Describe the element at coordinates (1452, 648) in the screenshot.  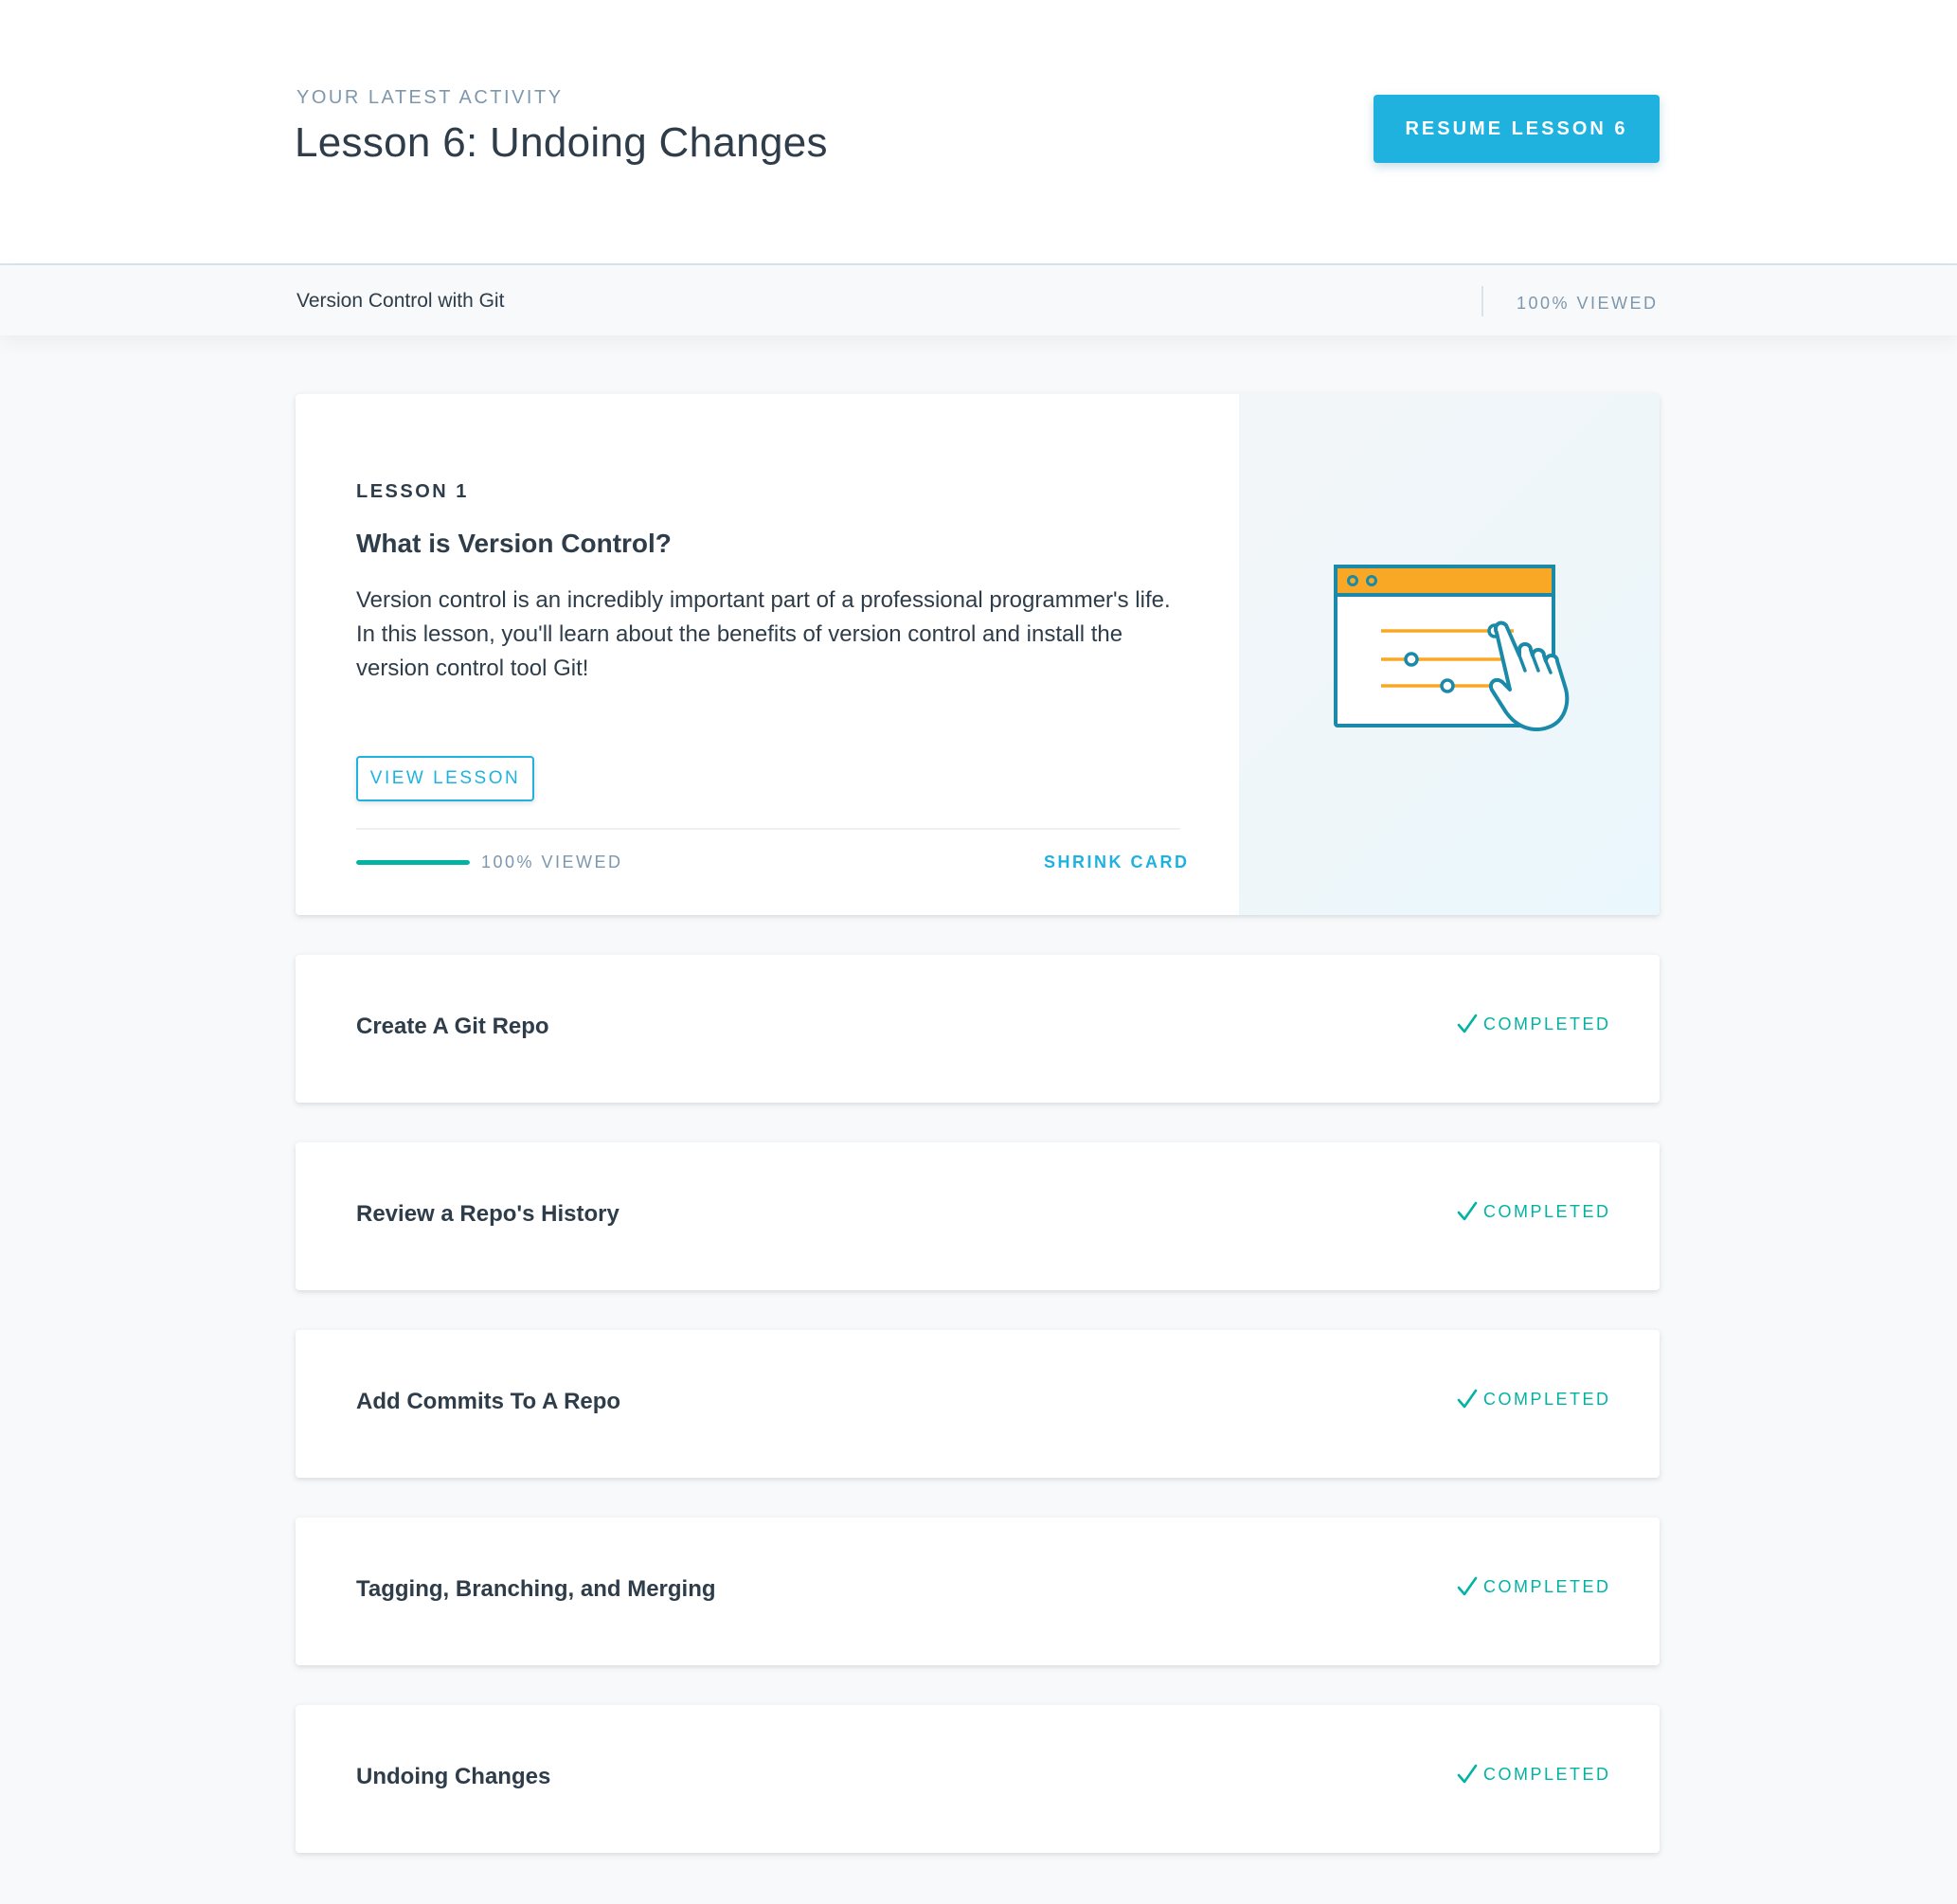
I see `browser-window-hand-pointer-icon` at that location.